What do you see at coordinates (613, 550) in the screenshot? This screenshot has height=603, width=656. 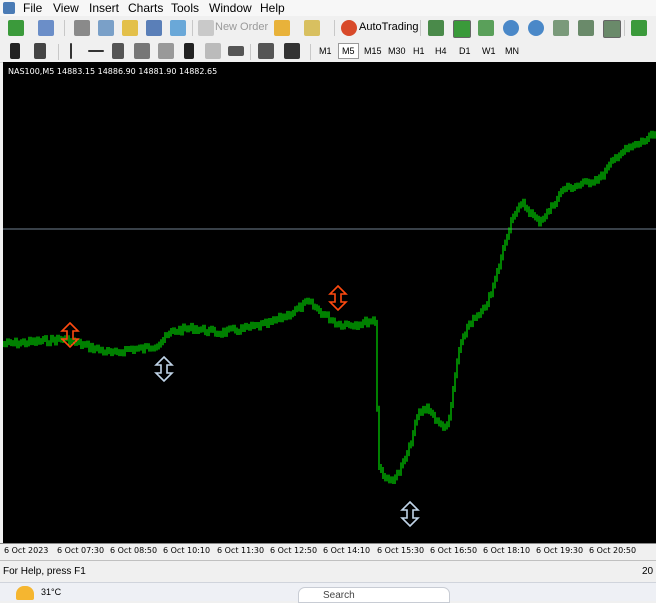 I see `time-label: 6 Oct 20:50` at bounding box center [613, 550].